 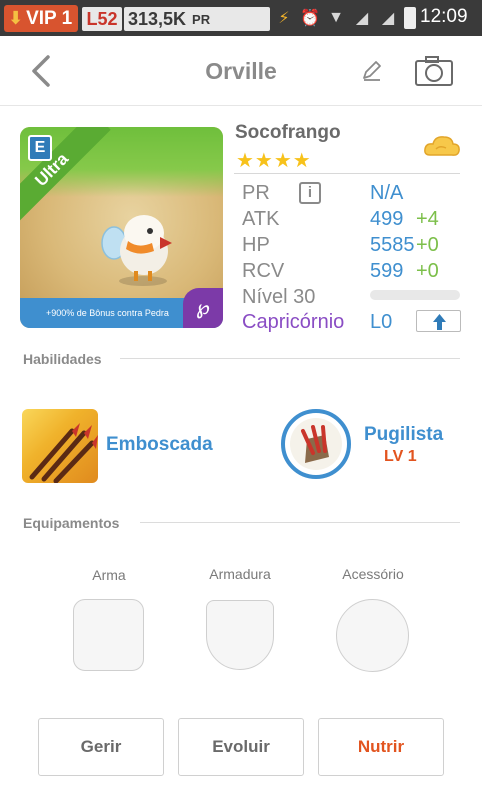 I want to click on monster-card: Ultra E +900% de Bônus contra Pedra ℘, so click(x=121, y=227).